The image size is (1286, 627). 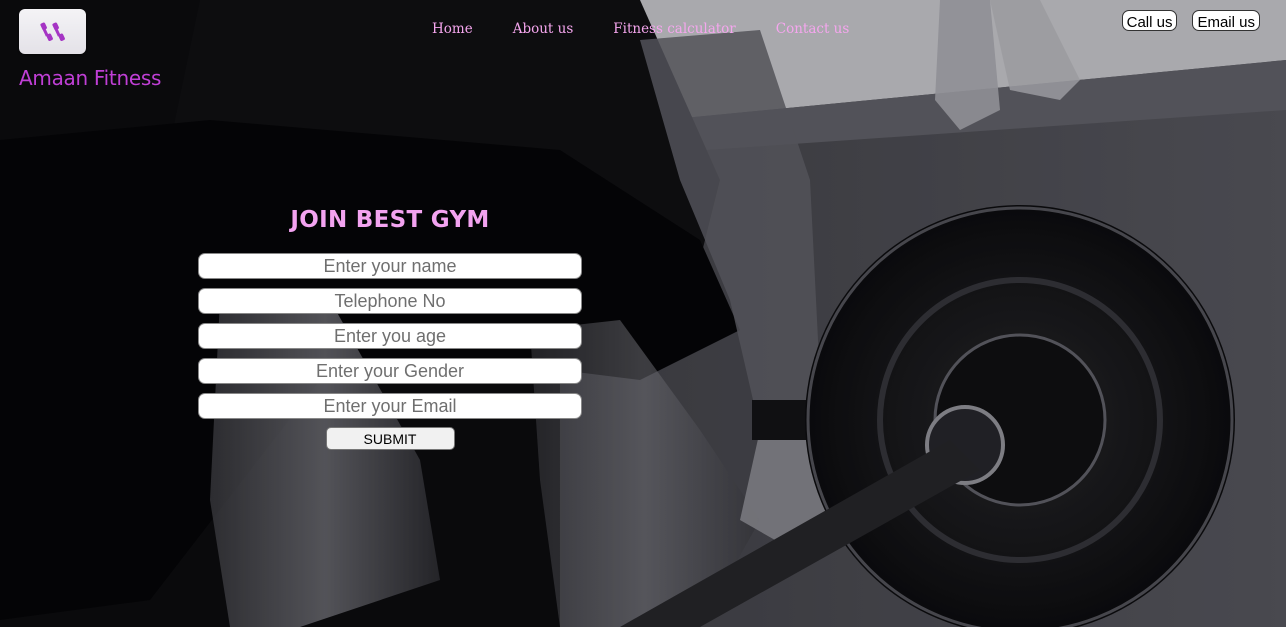 I want to click on call-us-button: Call us, so click(x=1149, y=20).